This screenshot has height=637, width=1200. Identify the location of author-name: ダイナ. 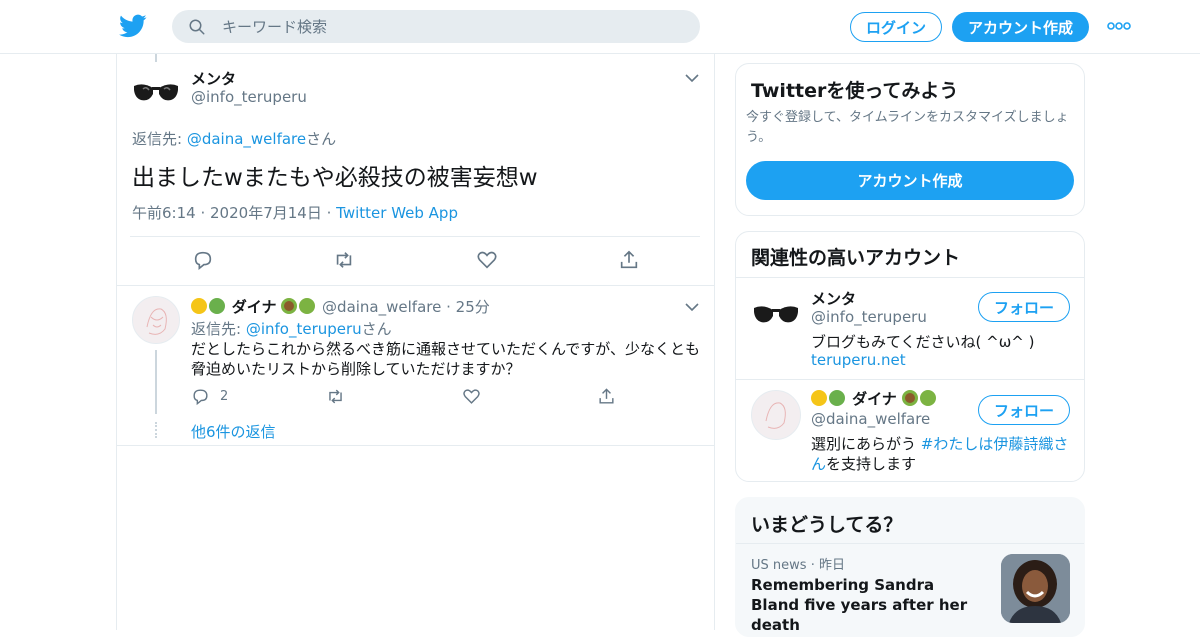
(254, 307).